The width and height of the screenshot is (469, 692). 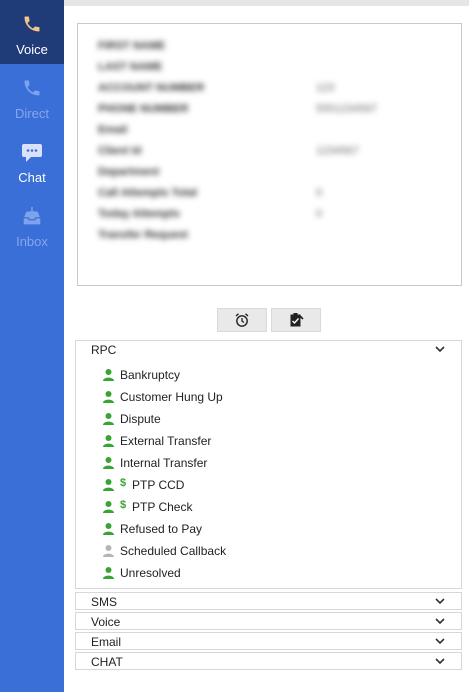 What do you see at coordinates (32, 177) in the screenshot?
I see `sidebar-item-label: Chat` at bounding box center [32, 177].